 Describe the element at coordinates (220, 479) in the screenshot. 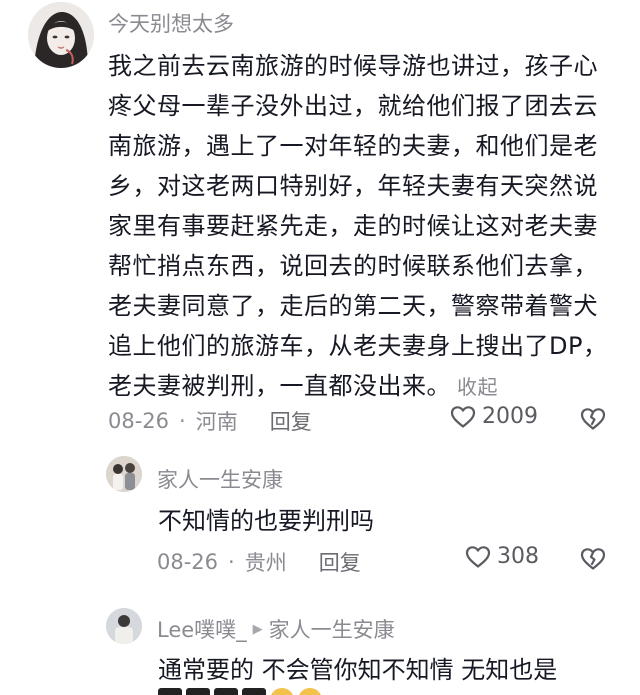

I see `reply-username: 家人一生安康` at that location.